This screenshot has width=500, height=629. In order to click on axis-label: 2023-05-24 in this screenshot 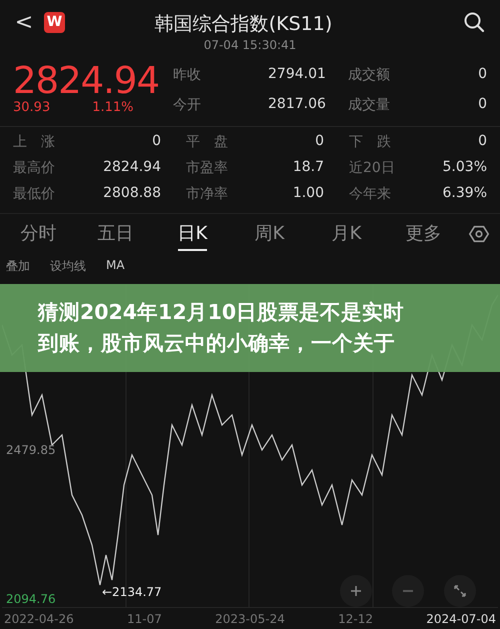, I will do `click(250, 619)`.